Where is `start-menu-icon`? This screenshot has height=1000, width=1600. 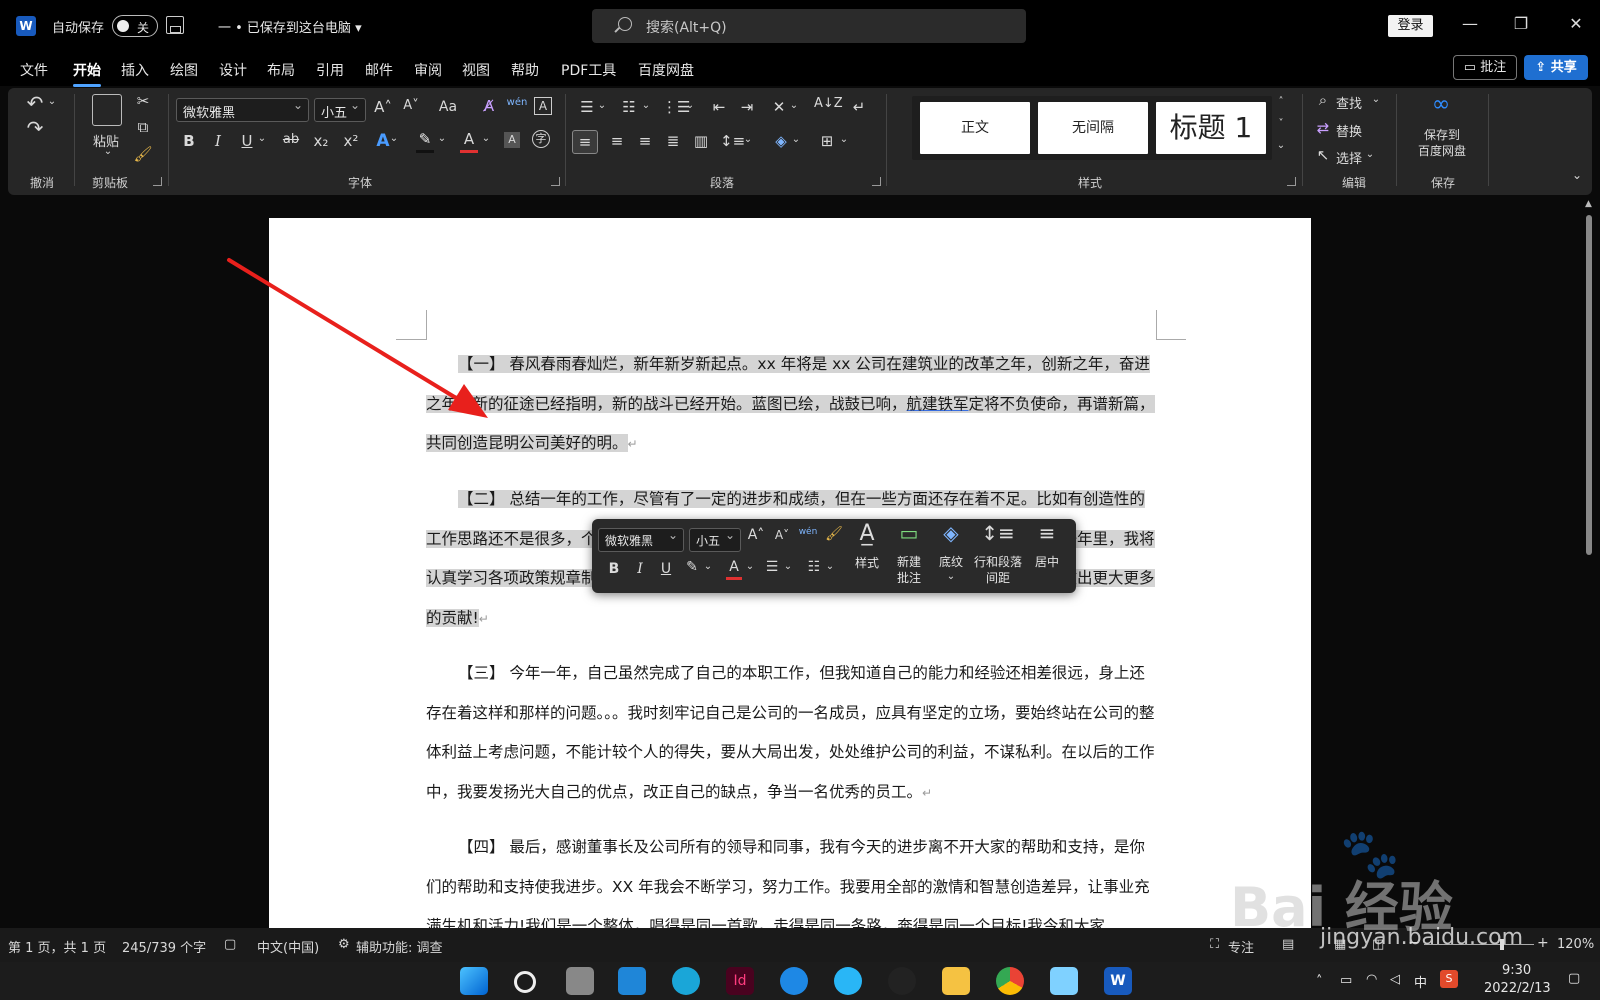 start-menu-icon is located at coordinates (474, 981).